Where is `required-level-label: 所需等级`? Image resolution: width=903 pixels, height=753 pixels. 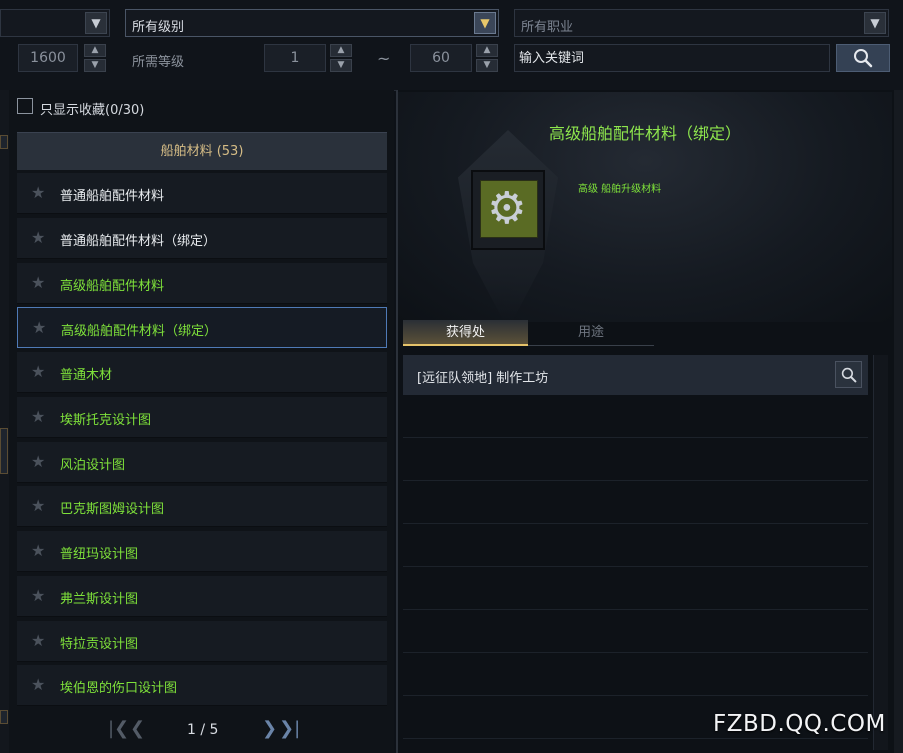 required-level-label: 所需等级 is located at coordinates (158, 62).